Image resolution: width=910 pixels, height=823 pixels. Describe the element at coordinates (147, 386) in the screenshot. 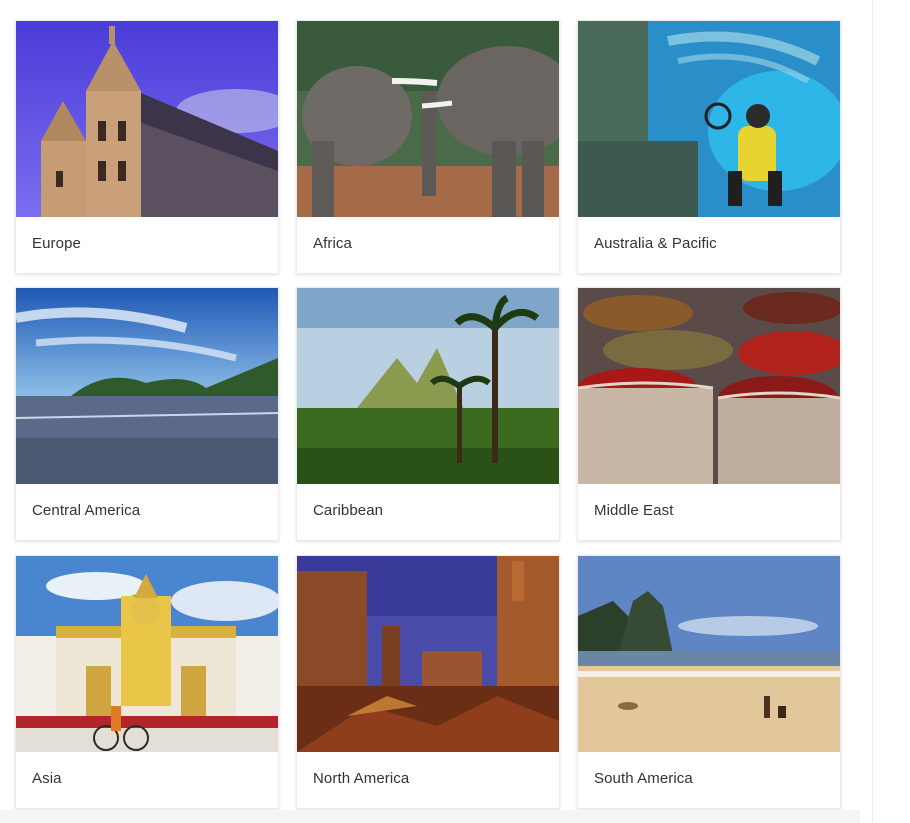

I see `central-america-beach-image` at that location.